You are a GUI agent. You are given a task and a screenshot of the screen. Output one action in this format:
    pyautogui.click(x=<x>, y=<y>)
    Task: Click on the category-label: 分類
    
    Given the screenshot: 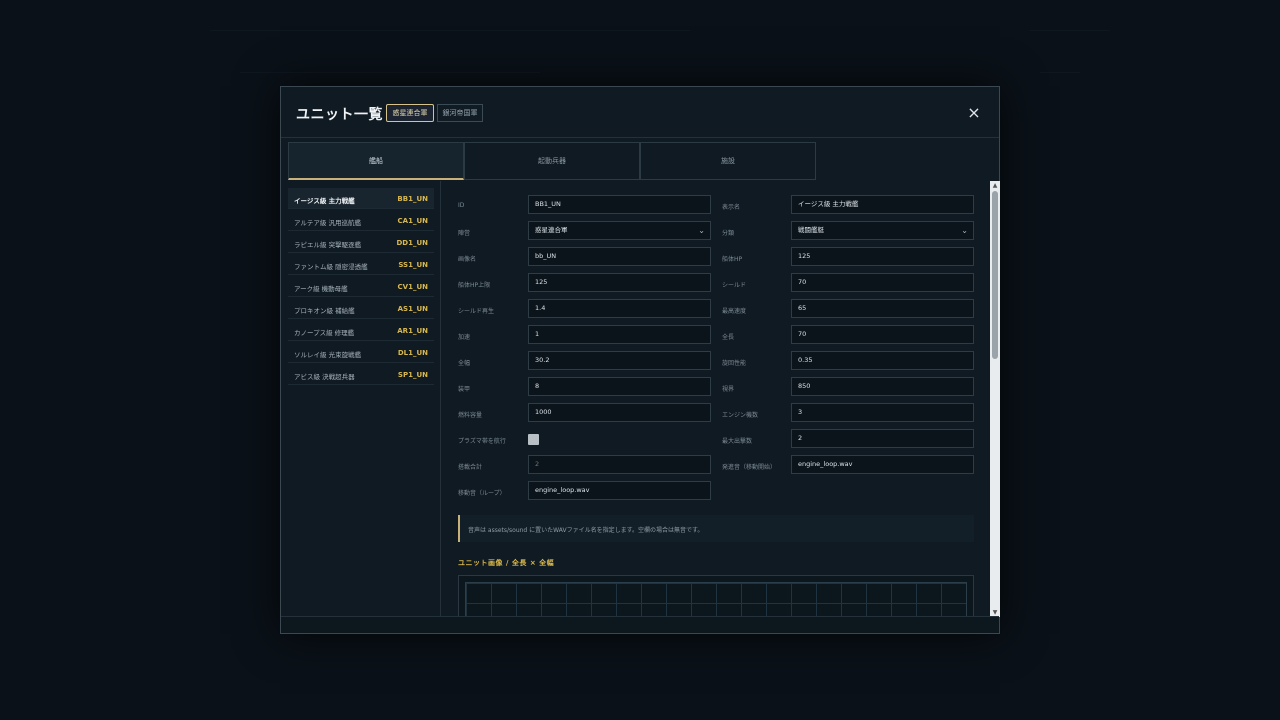 What is the action you would take?
    pyautogui.click(x=728, y=233)
    